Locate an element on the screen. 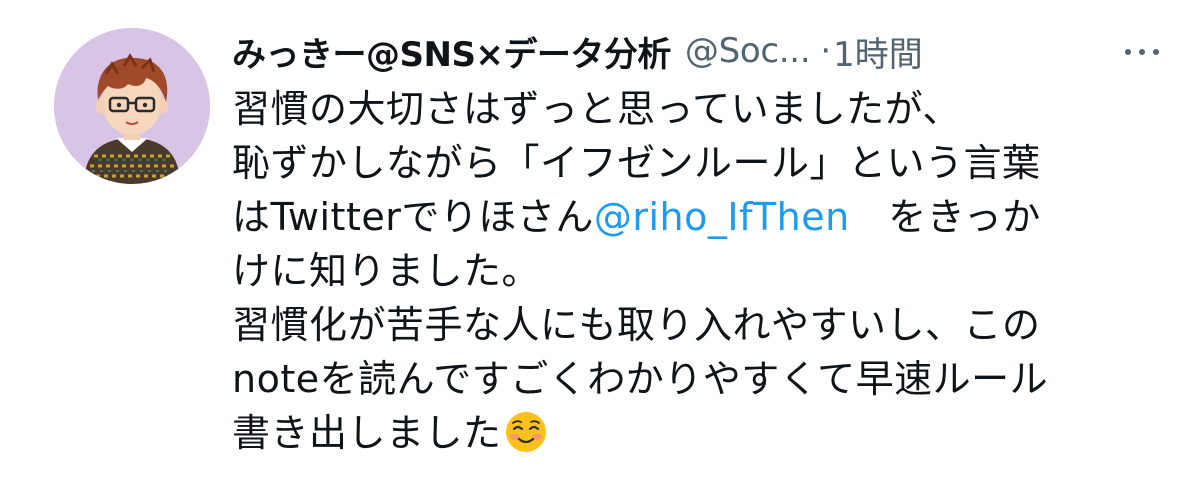  smiling-face-emoji-icon is located at coordinates (526, 432).